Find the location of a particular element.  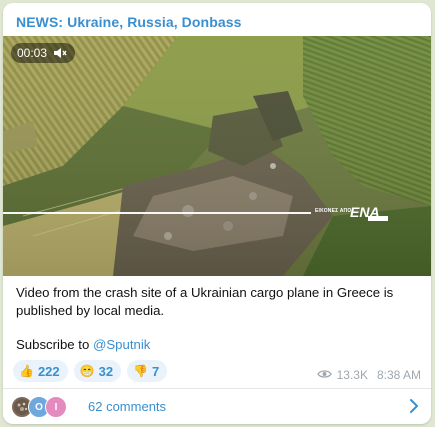

comments-button: O I 62 comments is located at coordinates (217, 406).